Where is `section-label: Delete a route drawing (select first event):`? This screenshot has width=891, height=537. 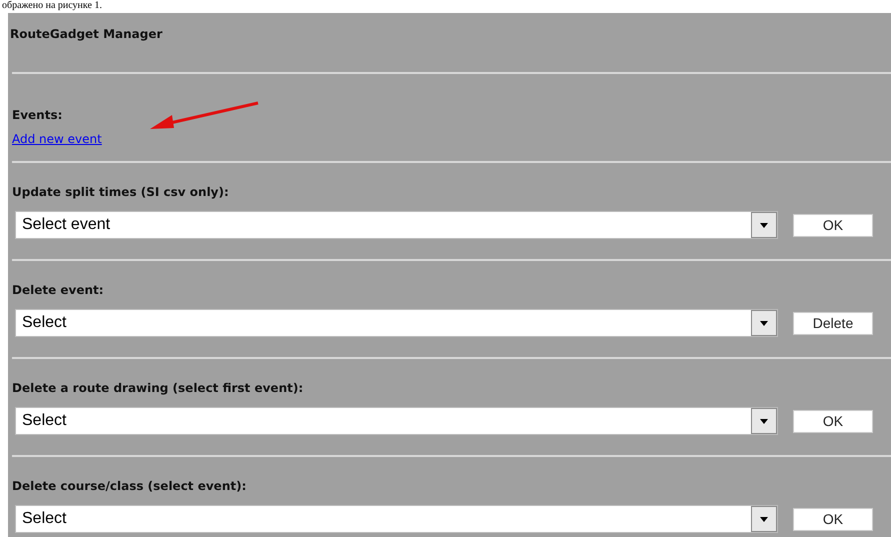
section-label: Delete a route drawing (select first event): is located at coordinates (158, 388).